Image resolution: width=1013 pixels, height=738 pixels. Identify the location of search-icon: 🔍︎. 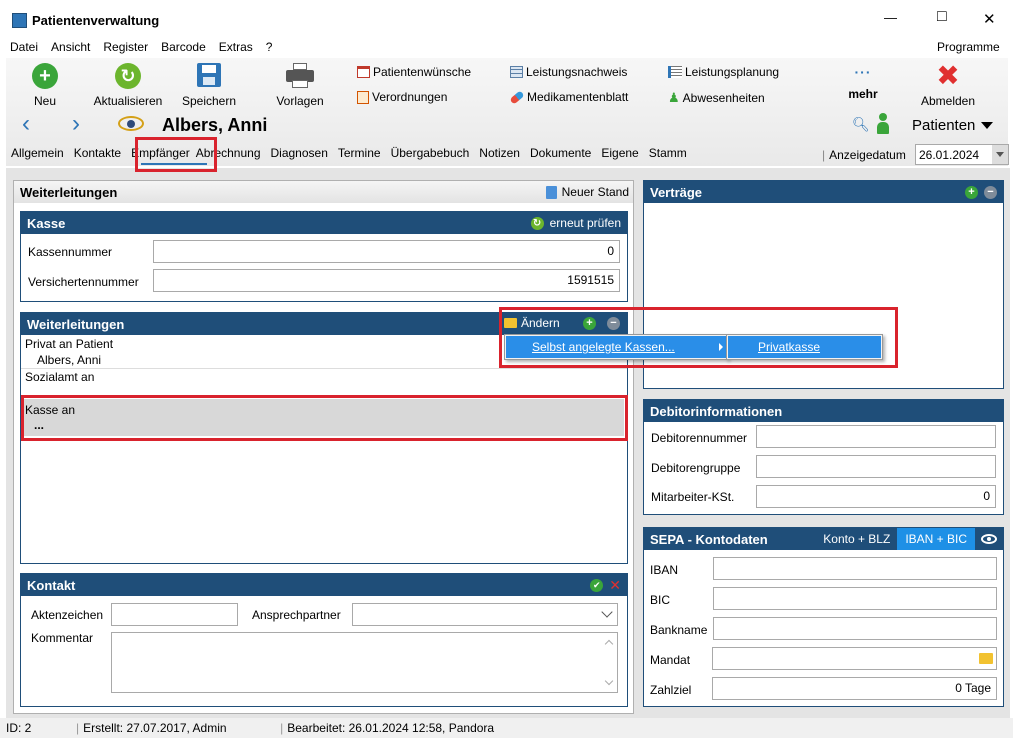
(861, 124).